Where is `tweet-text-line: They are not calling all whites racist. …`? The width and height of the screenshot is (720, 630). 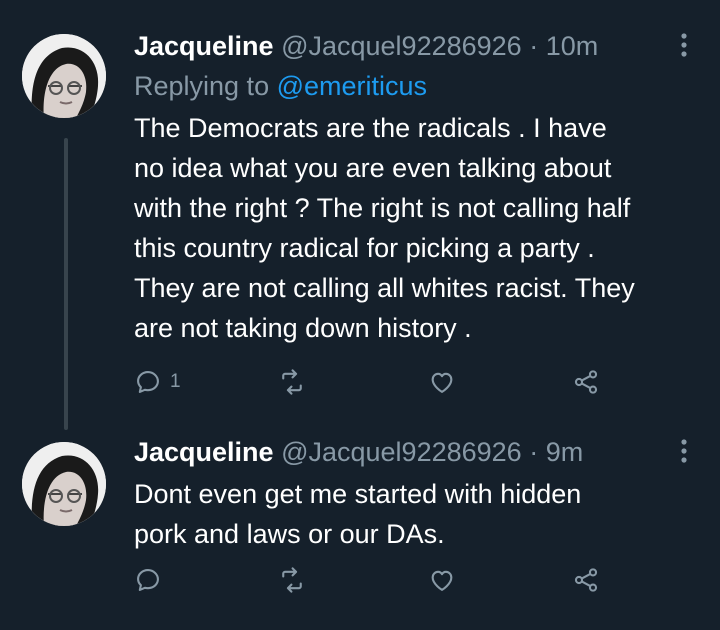 tweet-text-line: They are not calling all whites racist. … is located at coordinates (384, 288).